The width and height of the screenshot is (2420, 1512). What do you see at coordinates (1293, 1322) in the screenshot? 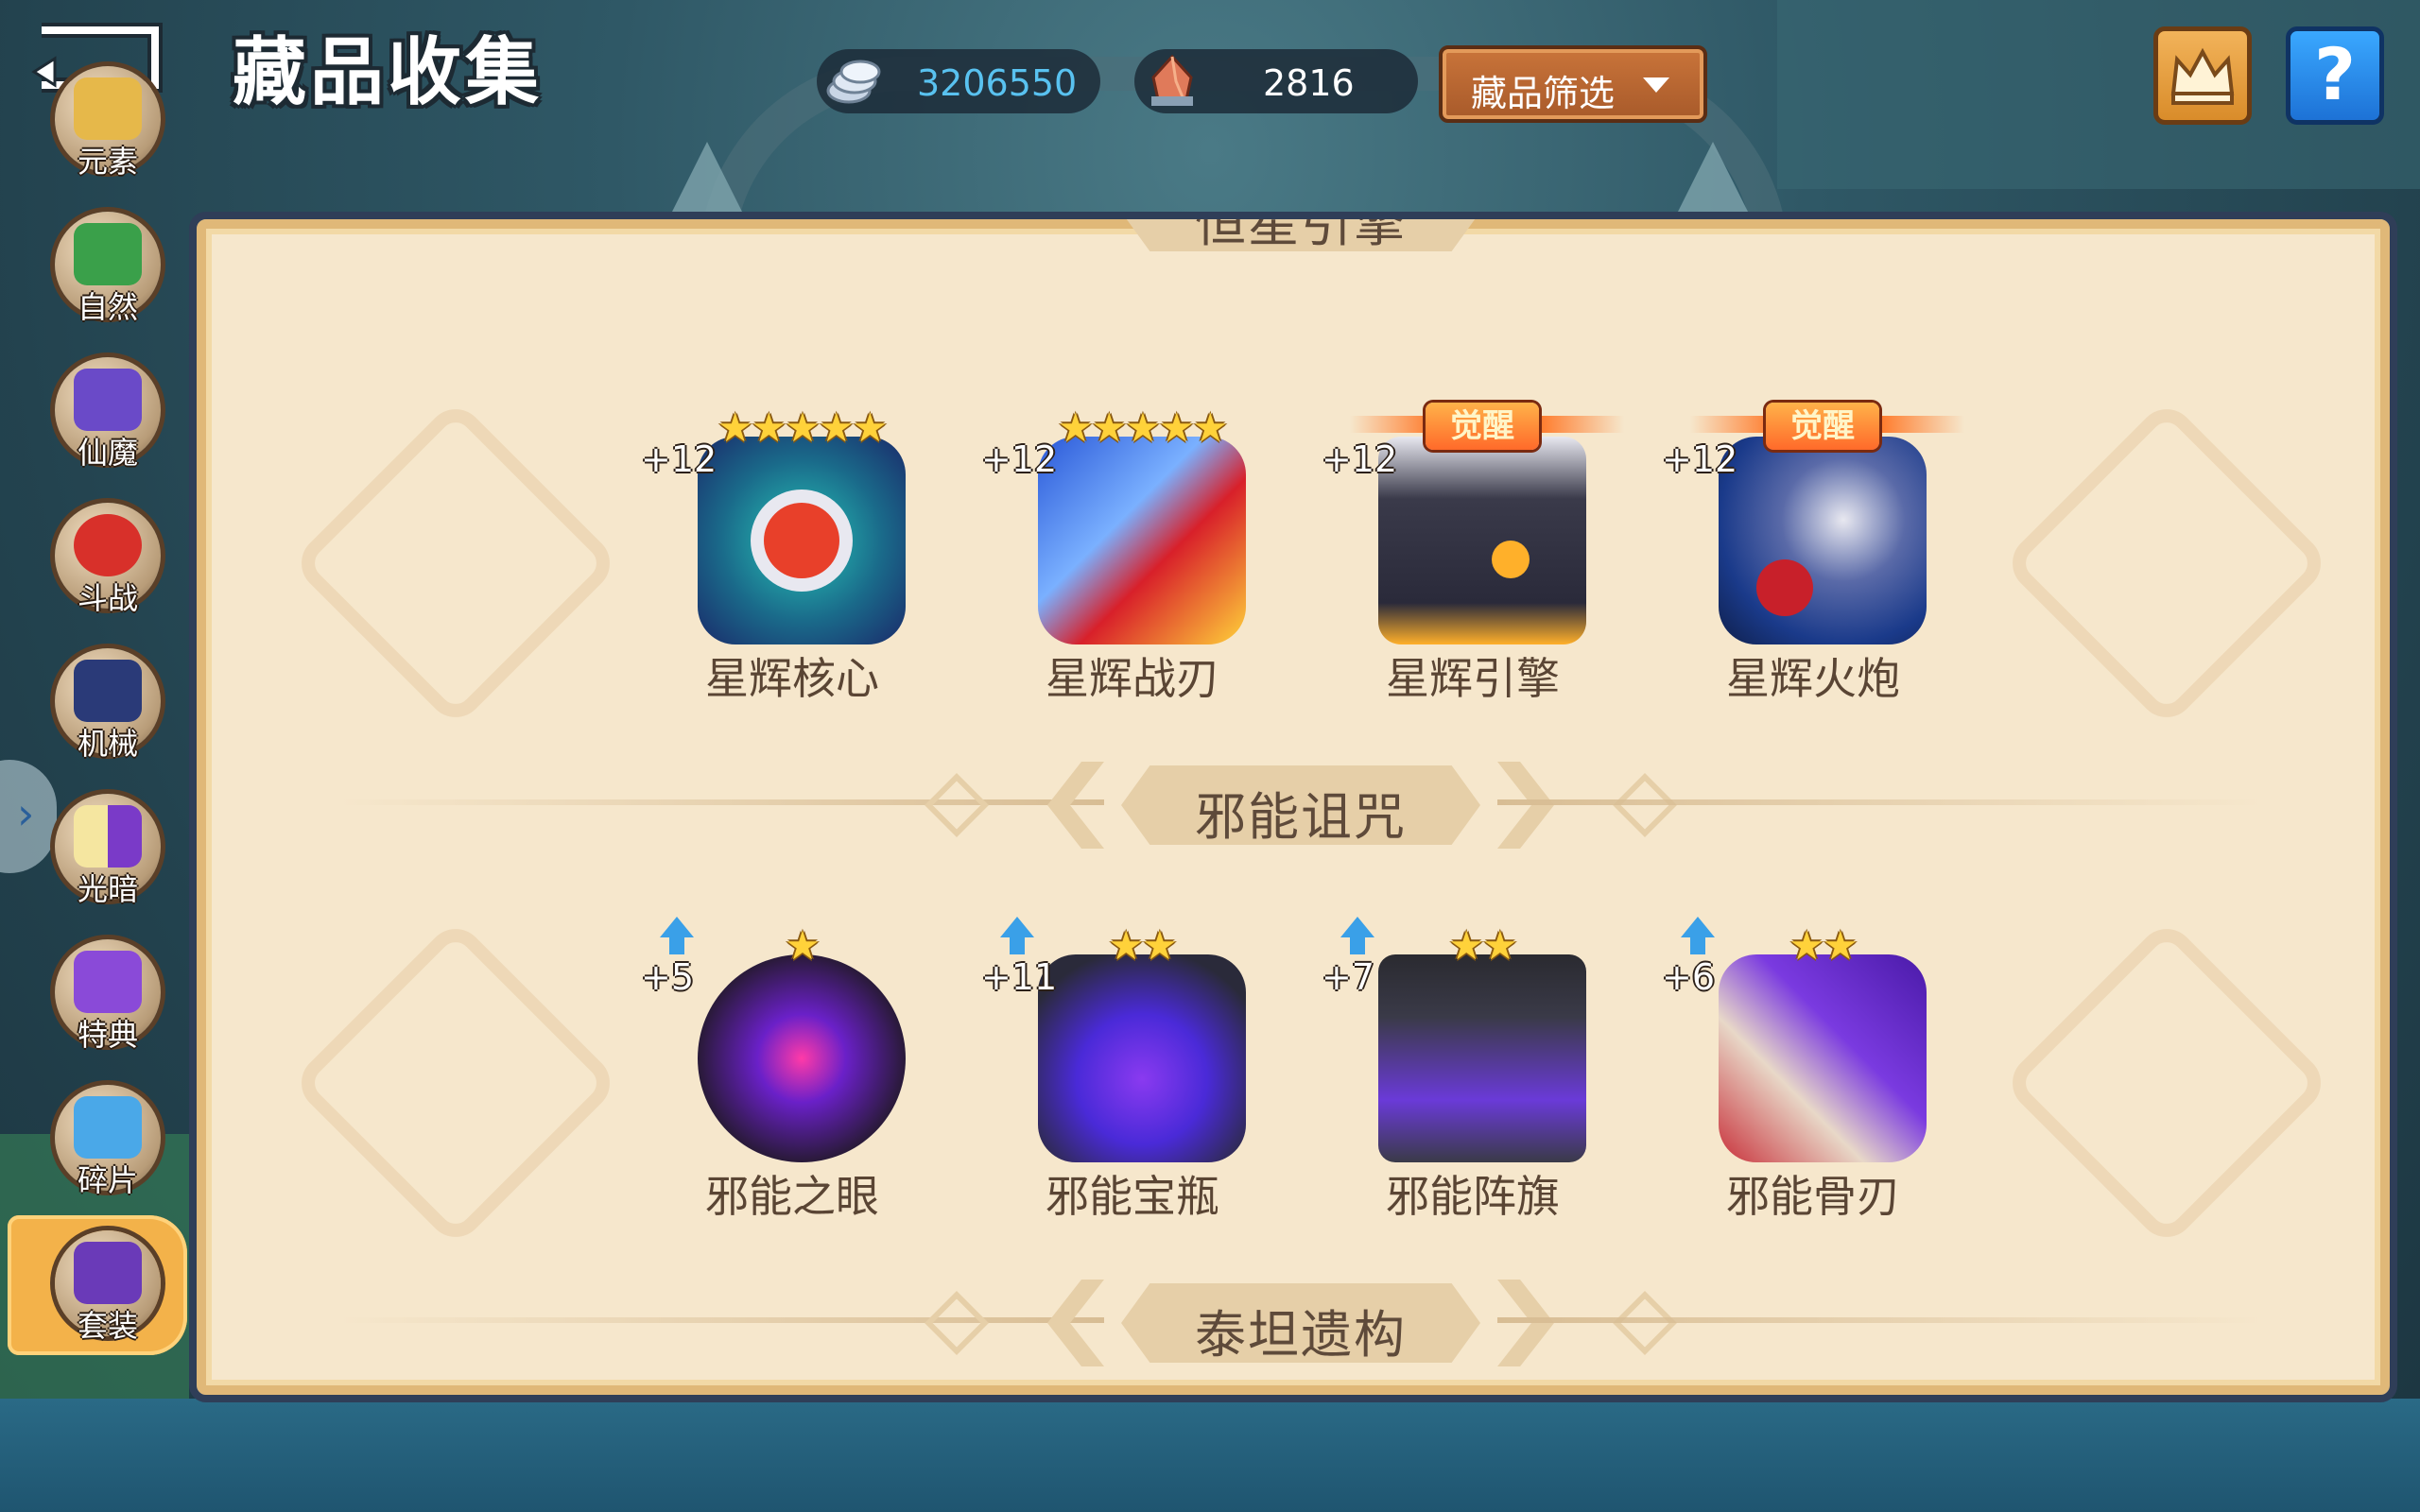
I see `section-header-titan-relic: 泰坦遗构` at bounding box center [1293, 1322].